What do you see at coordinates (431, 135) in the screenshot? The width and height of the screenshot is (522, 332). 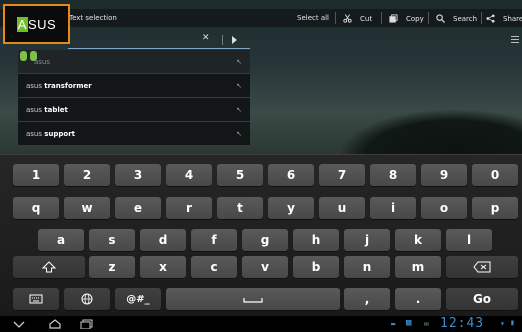 I see `tree-silhouette` at bounding box center [431, 135].